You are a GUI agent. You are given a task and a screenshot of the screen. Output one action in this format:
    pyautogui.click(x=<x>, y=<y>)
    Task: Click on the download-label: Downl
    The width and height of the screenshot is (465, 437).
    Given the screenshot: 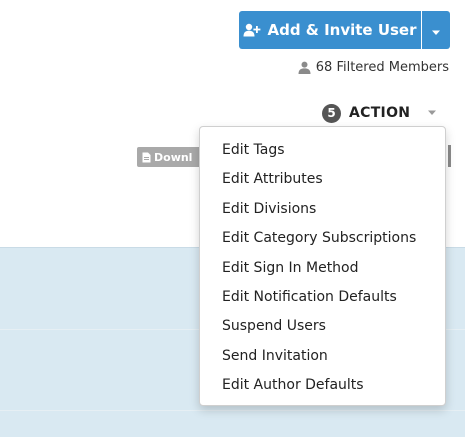 What is the action you would take?
    pyautogui.click(x=173, y=157)
    